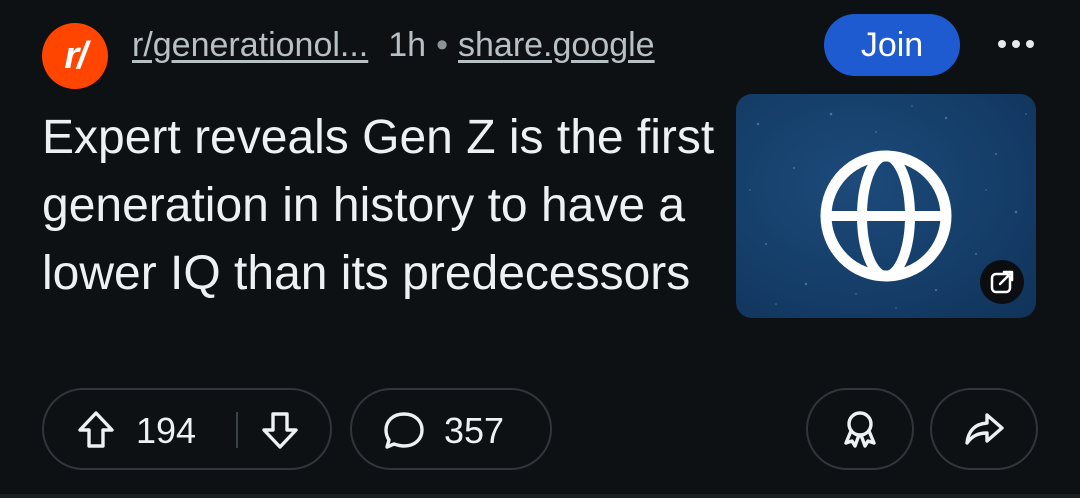  Describe the element at coordinates (892, 45) in the screenshot. I see `join-button: Join` at that location.